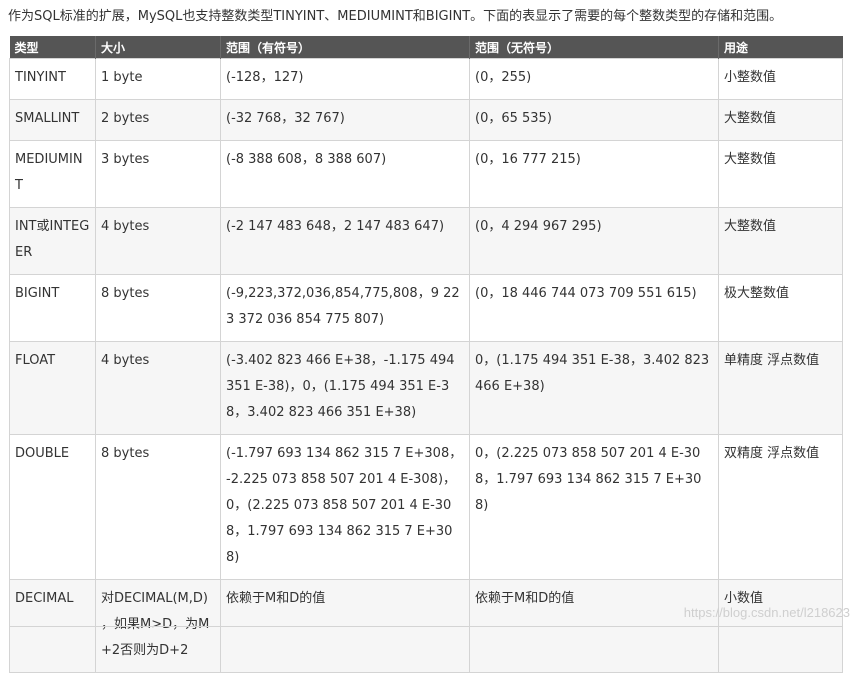 The image size is (858, 673). Describe the element at coordinates (52, 120) in the screenshot. I see `cell-type: SMALLINT` at that location.